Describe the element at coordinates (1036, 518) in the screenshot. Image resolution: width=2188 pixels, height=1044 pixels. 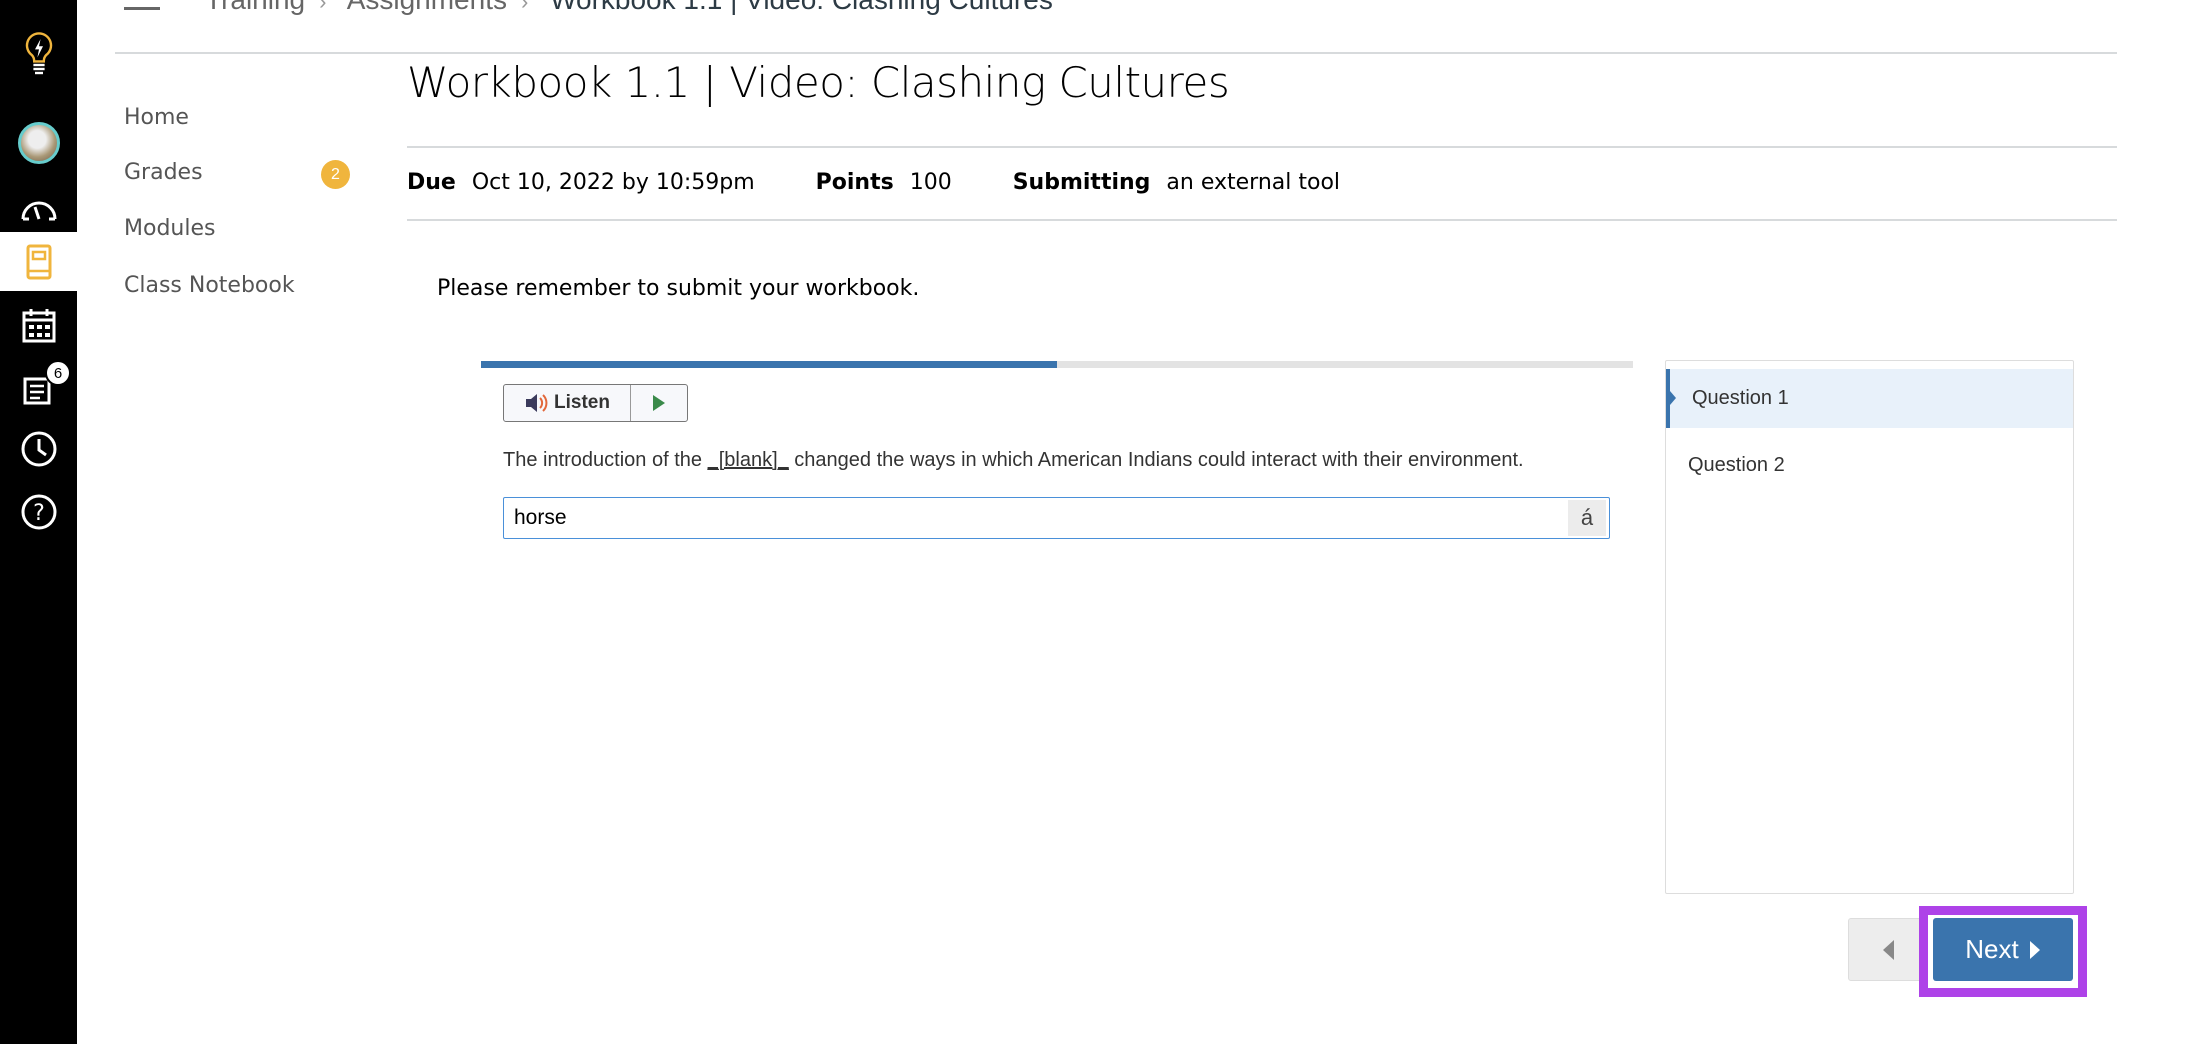
I see `answer-input` at that location.